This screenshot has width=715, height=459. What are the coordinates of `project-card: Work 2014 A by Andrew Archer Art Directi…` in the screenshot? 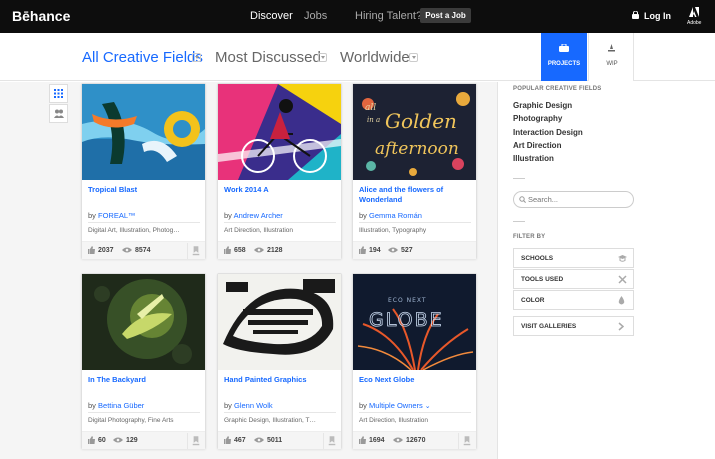 It's located at (279, 171).